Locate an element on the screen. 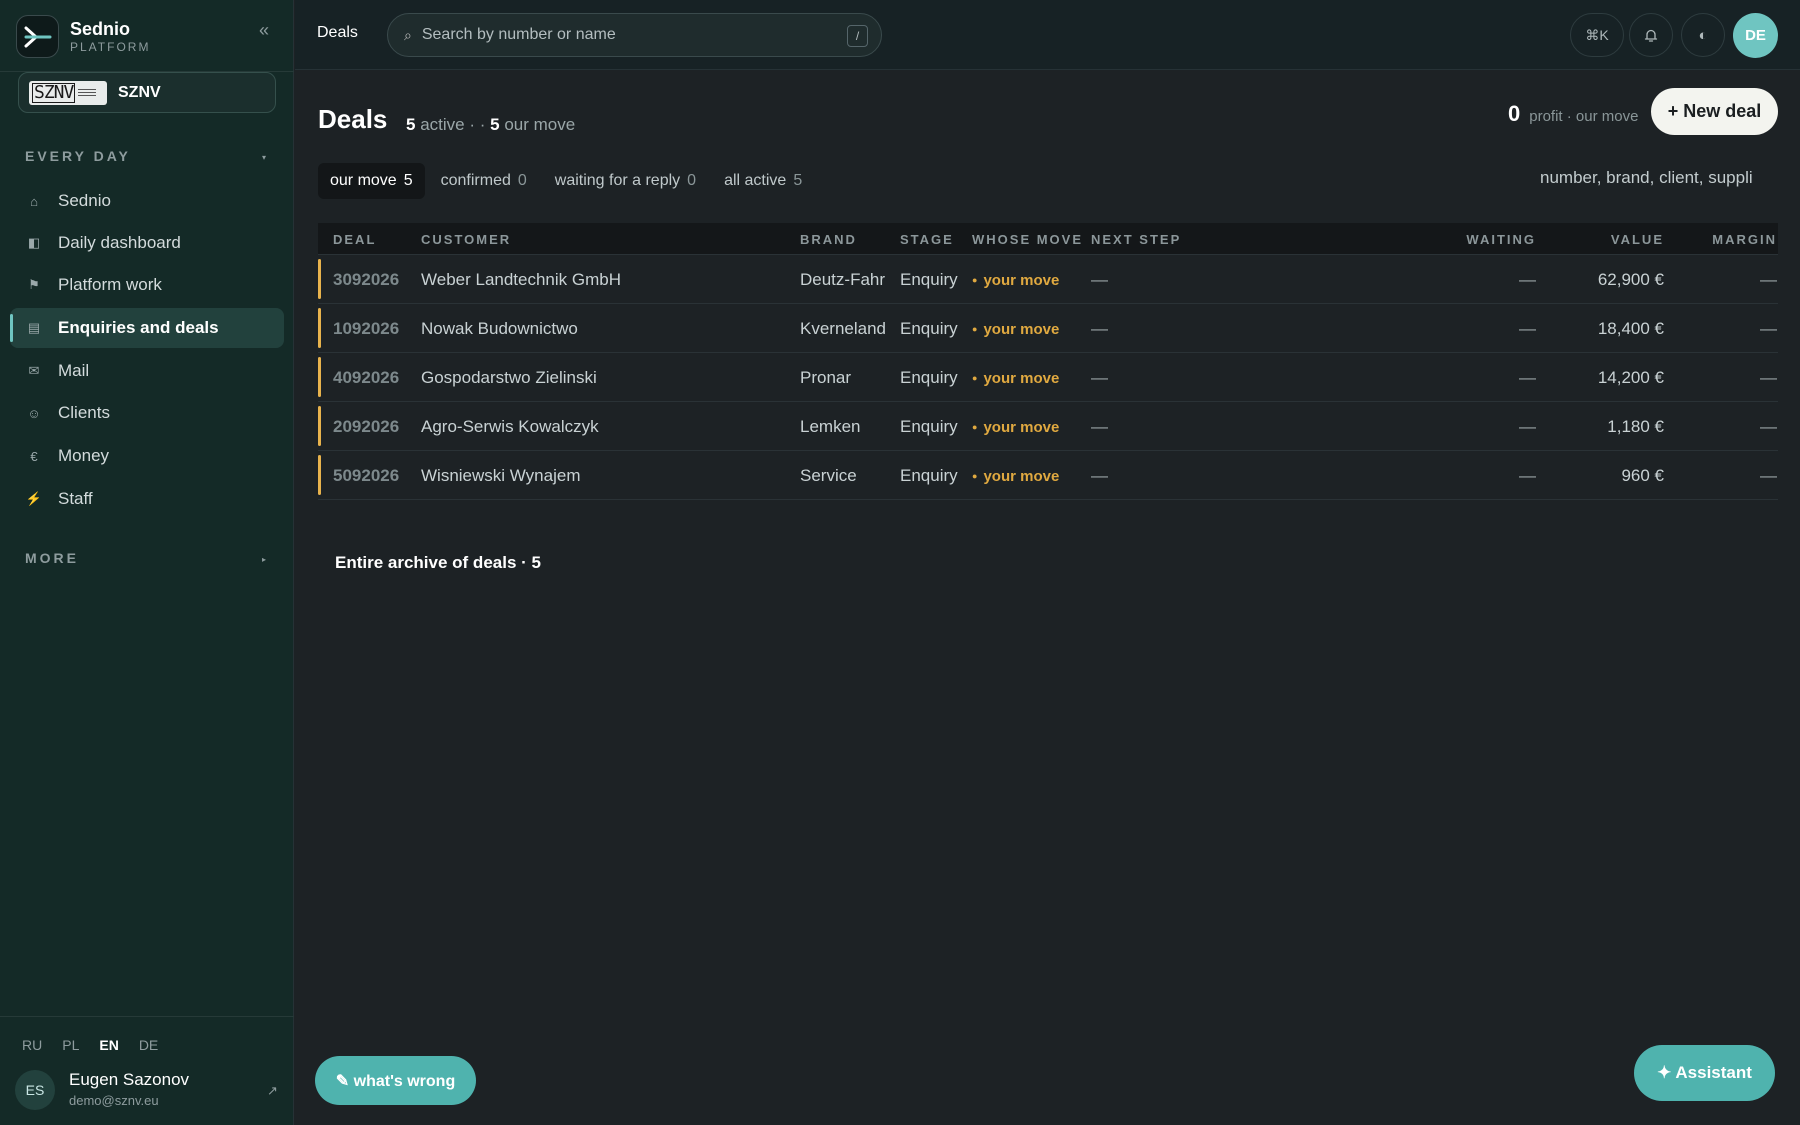  column-header-value: VALUE is located at coordinates (1637, 239).